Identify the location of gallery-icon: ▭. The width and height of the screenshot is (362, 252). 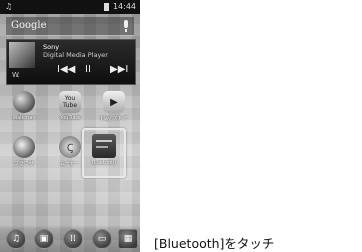
(102, 239).